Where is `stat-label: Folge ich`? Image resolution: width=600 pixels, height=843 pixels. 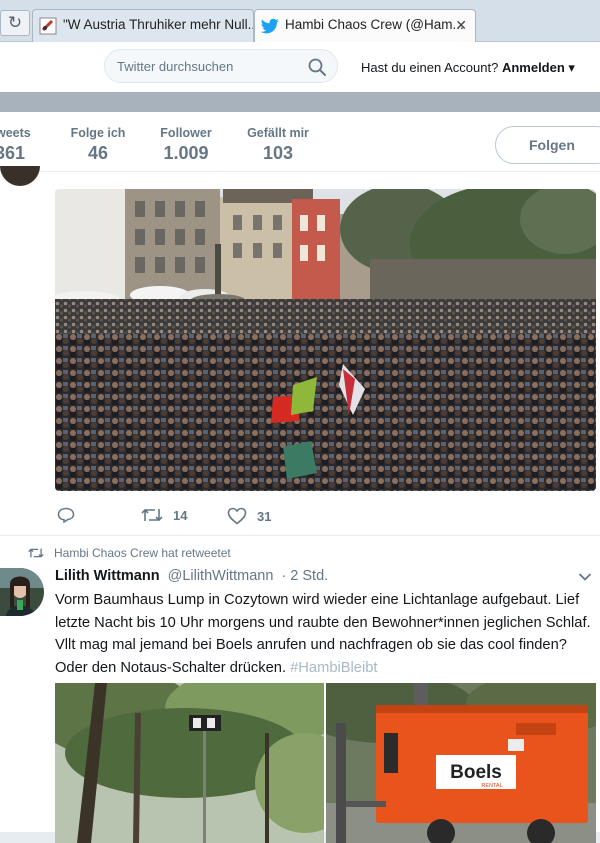 stat-label: Folge ich is located at coordinates (98, 133).